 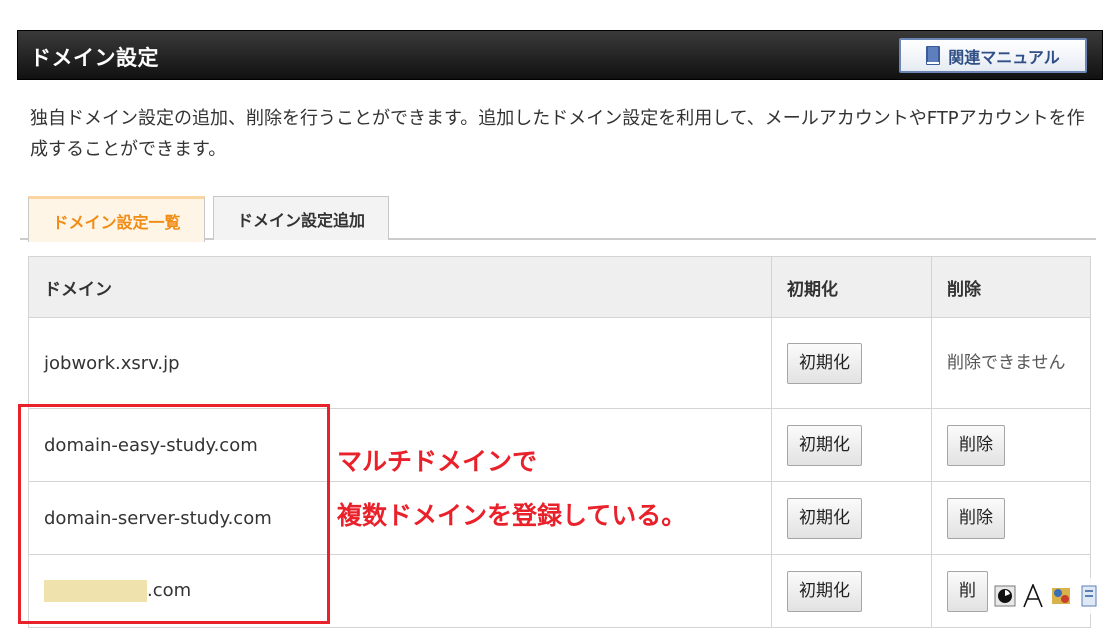 I want to click on related-manual-label: 関連マニュアル, so click(x=1004, y=57).